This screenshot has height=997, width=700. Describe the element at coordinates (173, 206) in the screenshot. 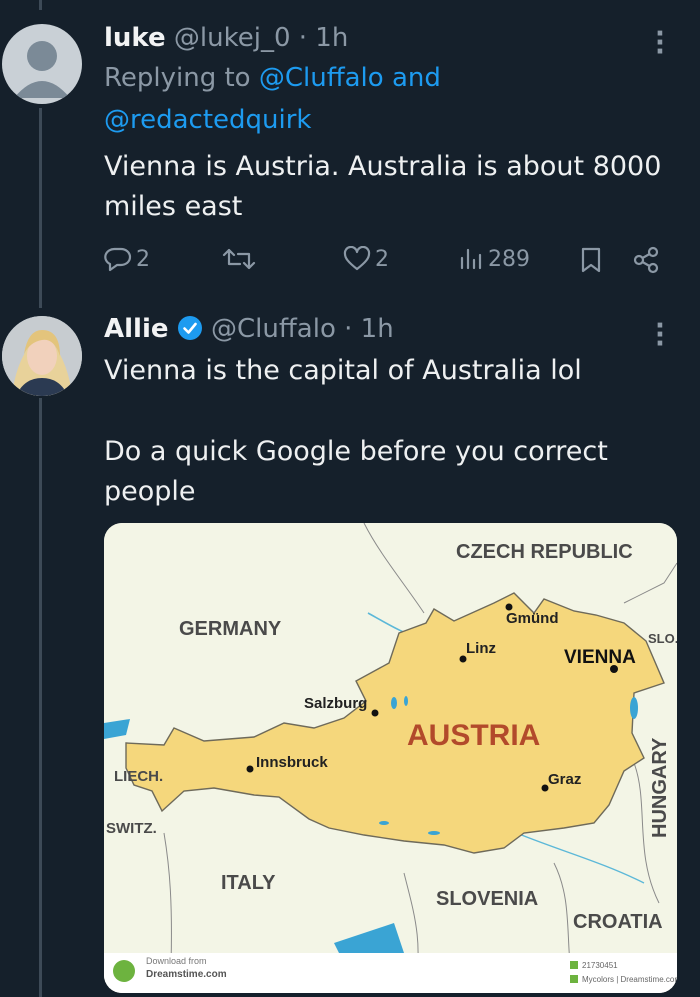

I see `tweet1-text-line2: miles east` at that location.